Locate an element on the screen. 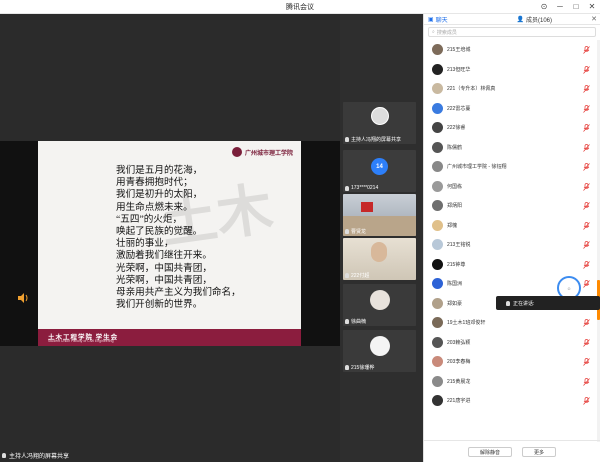 This screenshot has width=600, height=462. member-name: 213但旺华 is located at coordinates (459, 69).